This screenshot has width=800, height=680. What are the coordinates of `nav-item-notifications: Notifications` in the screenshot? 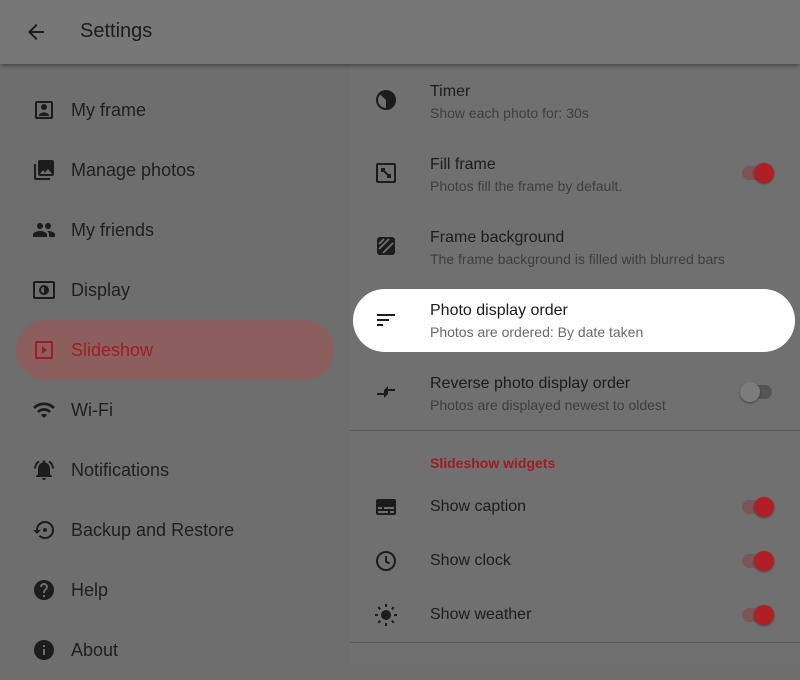 It's located at (175, 470).